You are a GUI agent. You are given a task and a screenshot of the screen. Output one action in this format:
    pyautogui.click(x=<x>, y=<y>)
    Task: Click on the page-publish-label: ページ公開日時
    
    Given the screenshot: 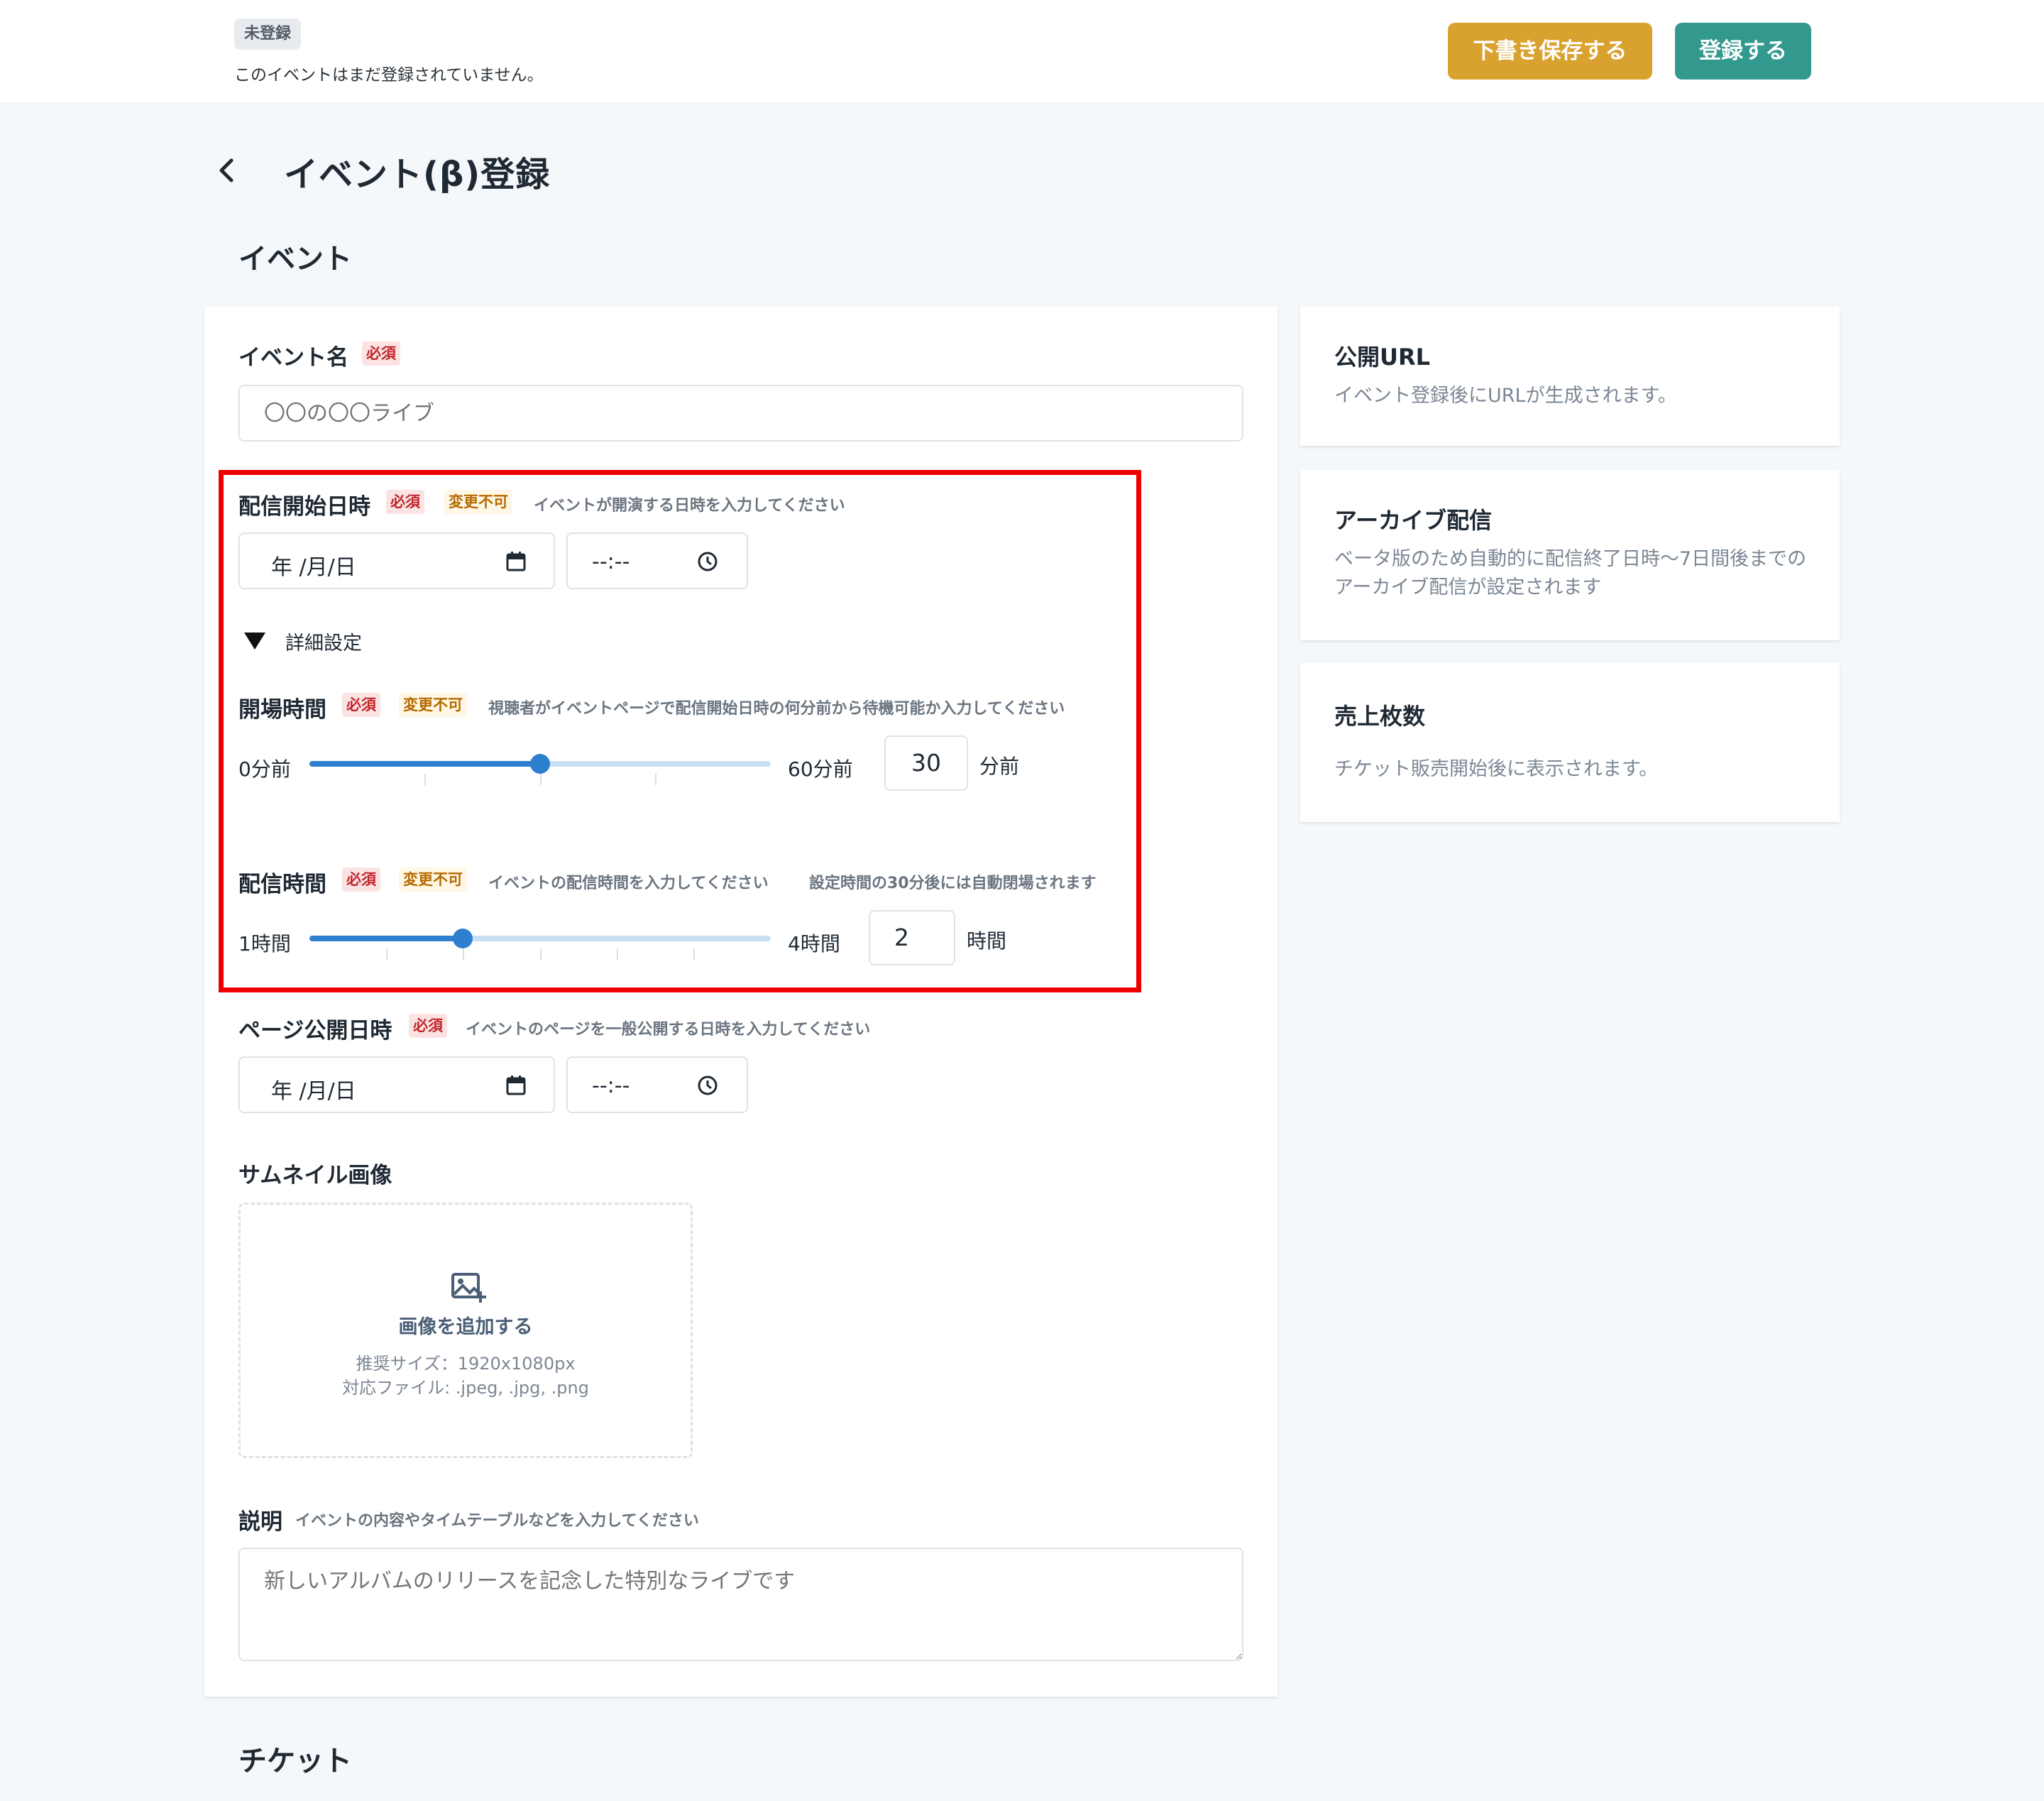 What is the action you would take?
    pyautogui.click(x=315, y=1031)
    